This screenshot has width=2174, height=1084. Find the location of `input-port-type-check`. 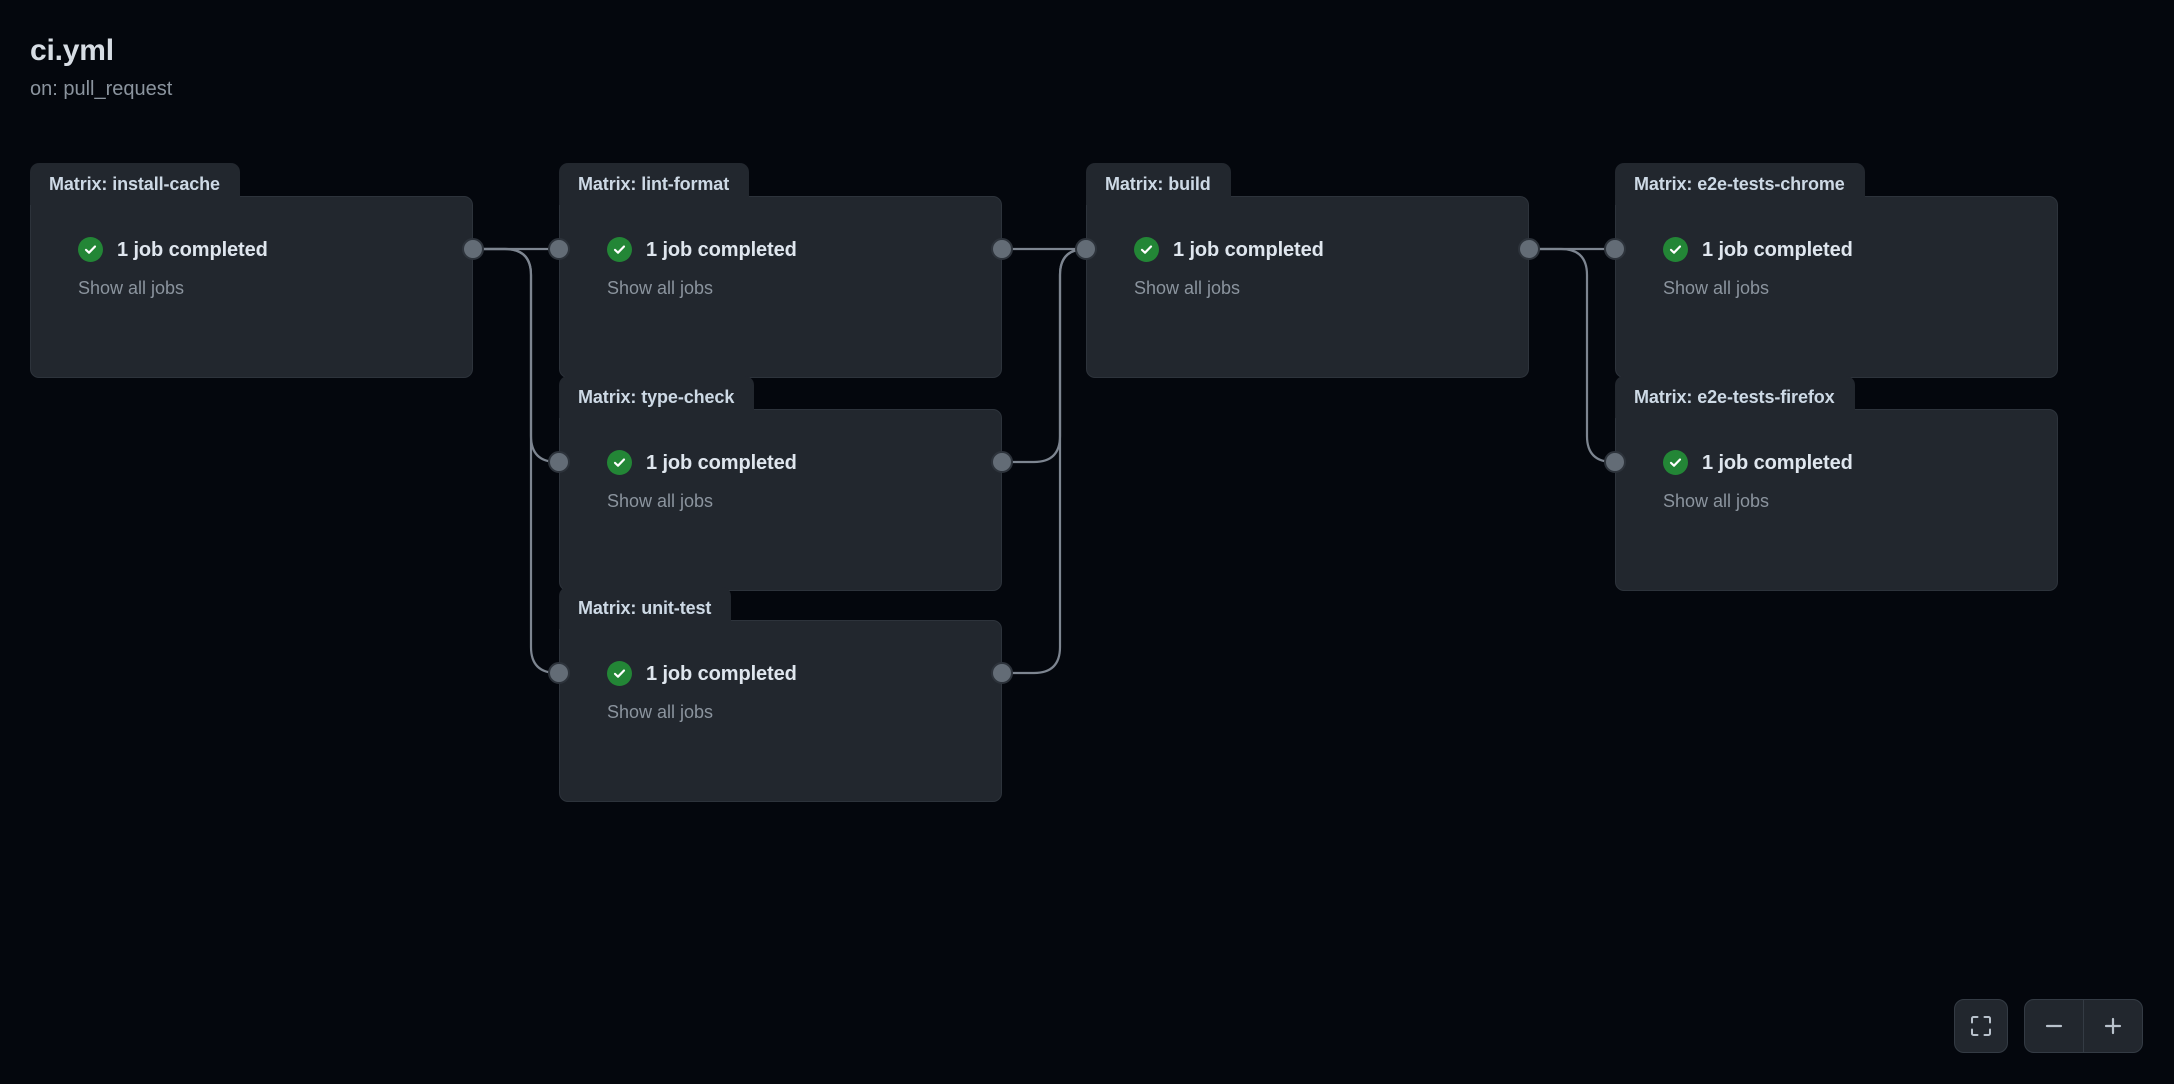

input-port-type-check is located at coordinates (559, 462).